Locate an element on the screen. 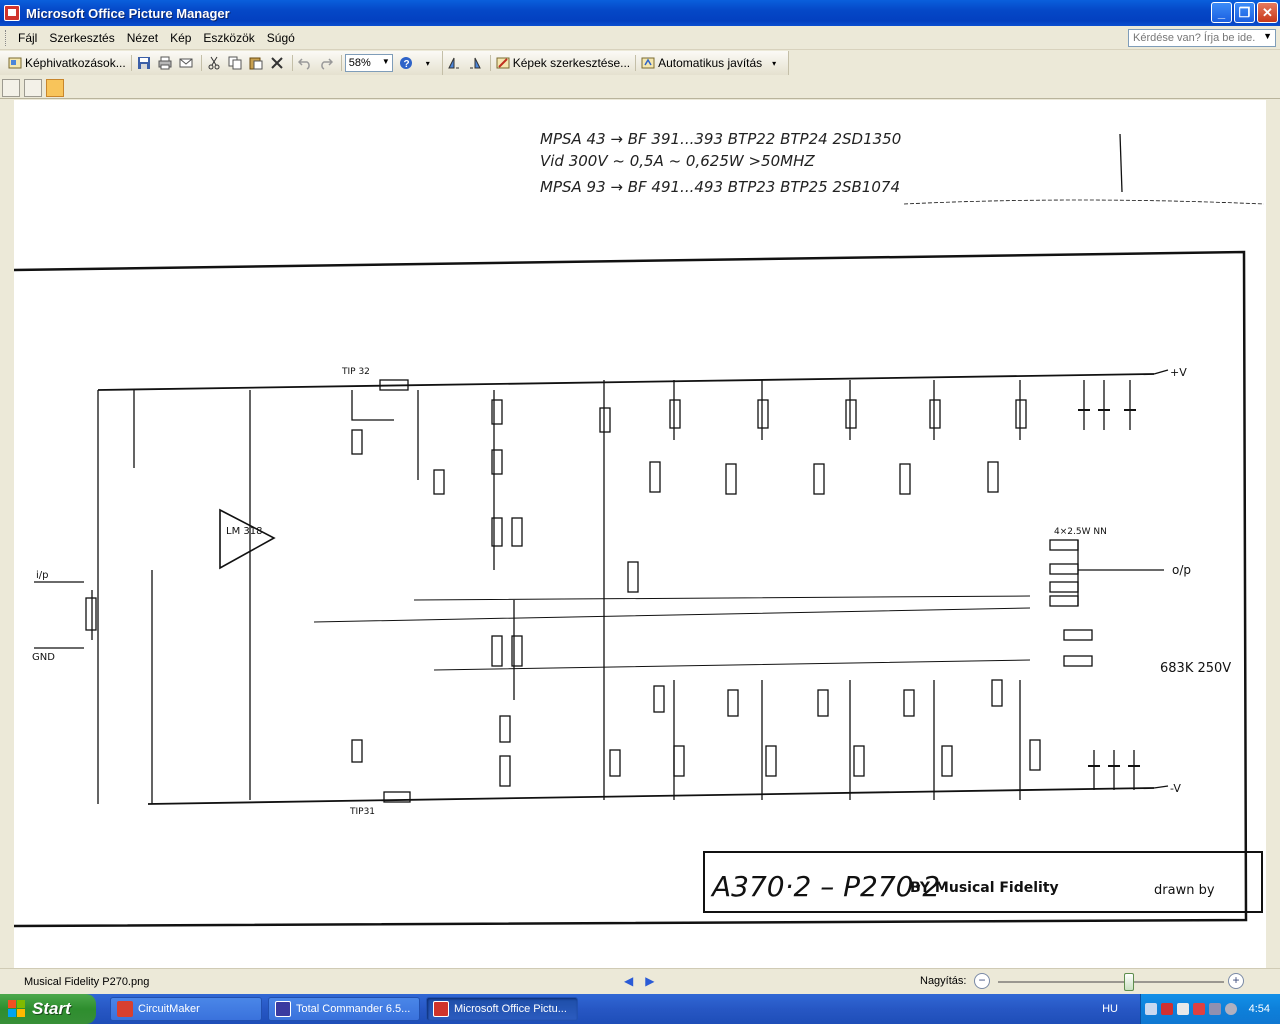  antivirus-icon is located at coordinates (1199, 1009).